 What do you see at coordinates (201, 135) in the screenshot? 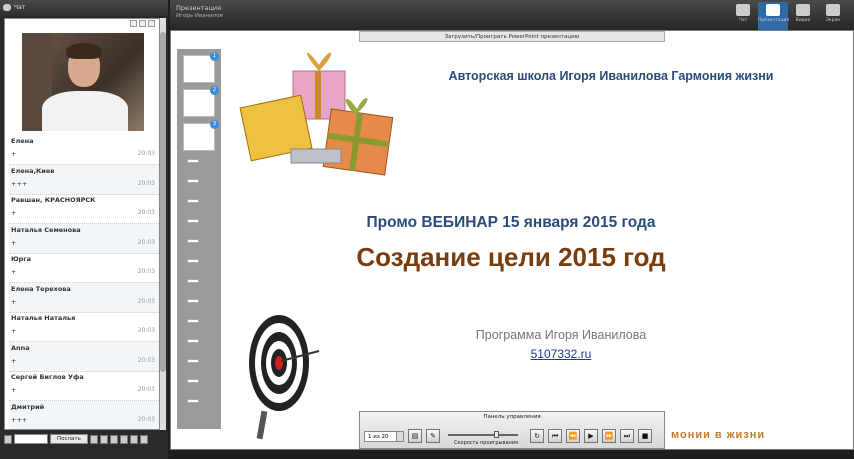
I see `slide-thumb-3: 3` at bounding box center [201, 135].